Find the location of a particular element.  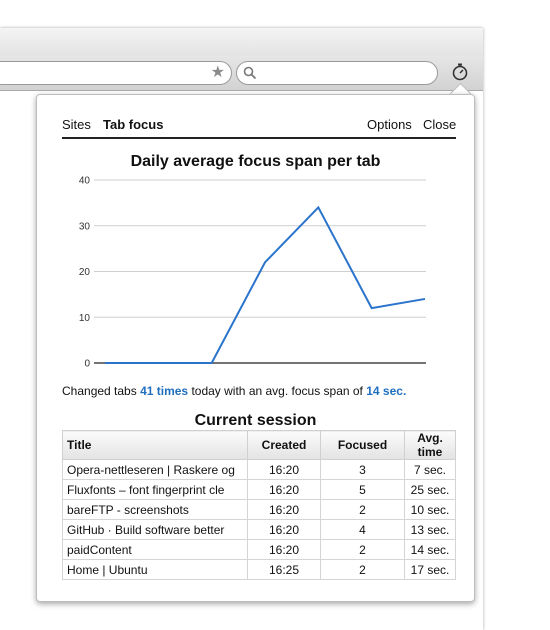

header-avg-time: Avg. time is located at coordinates (430, 445).